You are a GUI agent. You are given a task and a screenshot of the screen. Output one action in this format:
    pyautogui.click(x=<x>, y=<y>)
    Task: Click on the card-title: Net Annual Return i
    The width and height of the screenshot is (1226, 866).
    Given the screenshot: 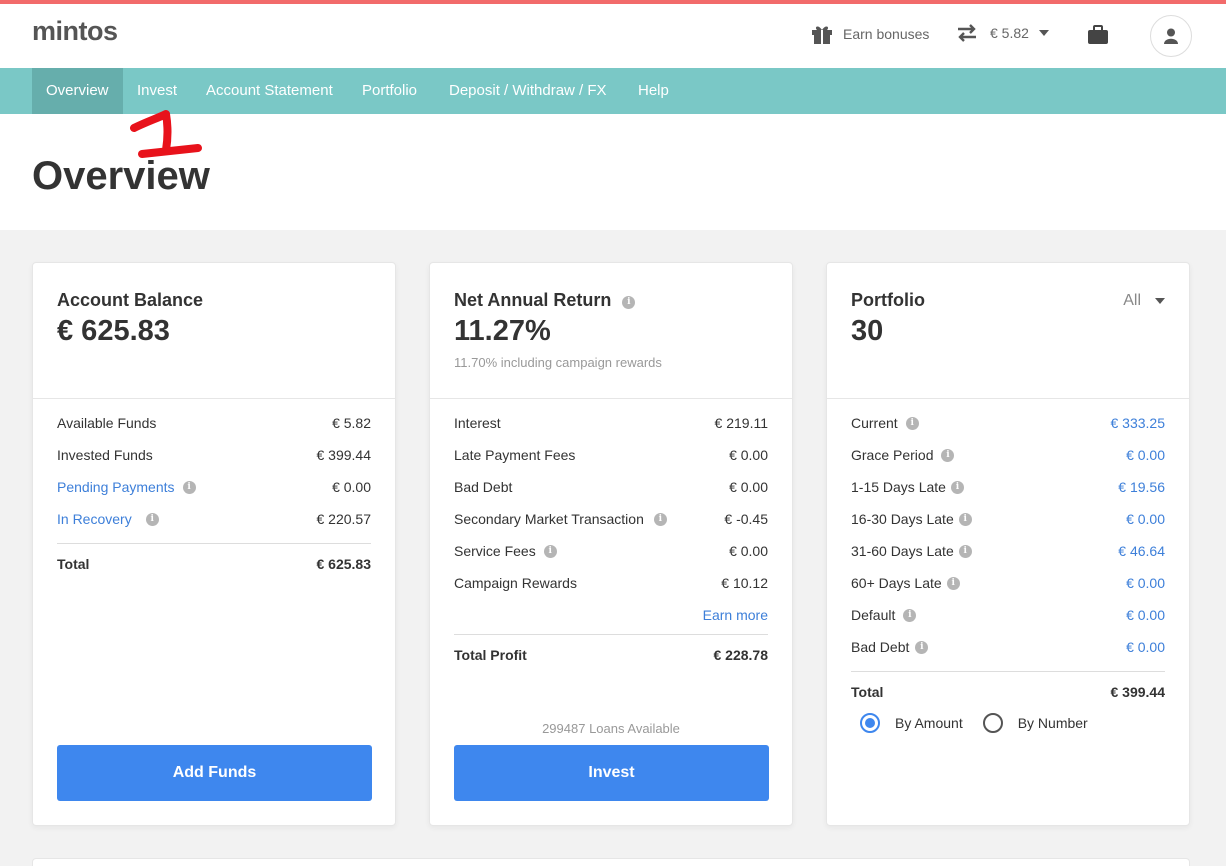 What is the action you would take?
    pyautogui.click(x=545, y=300)
    